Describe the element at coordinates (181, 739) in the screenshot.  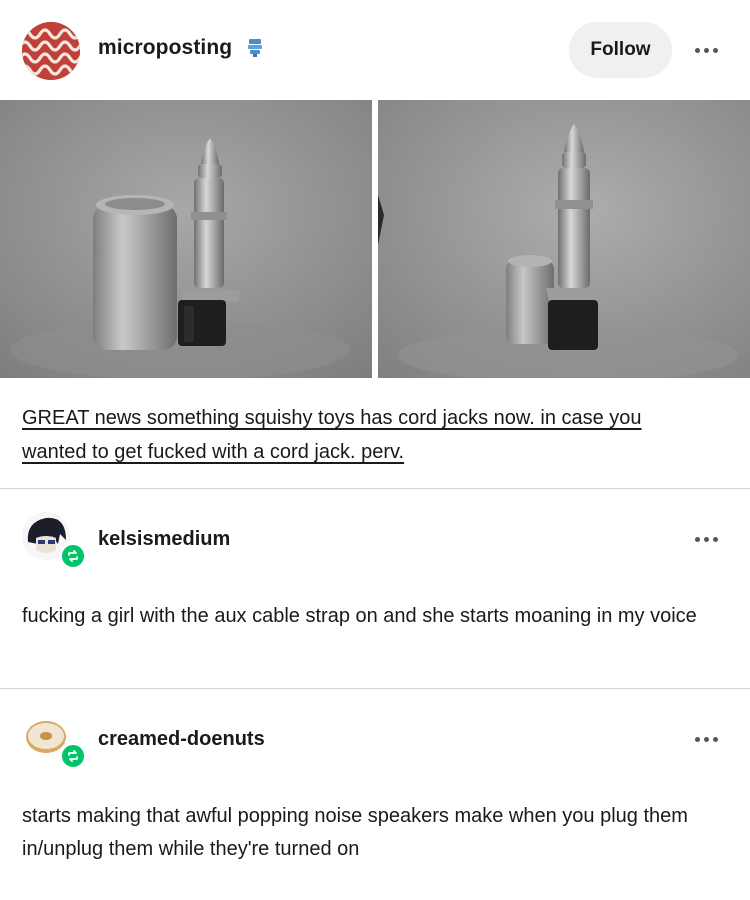
I see `reblog-username: creamed-doenuts` at that location.